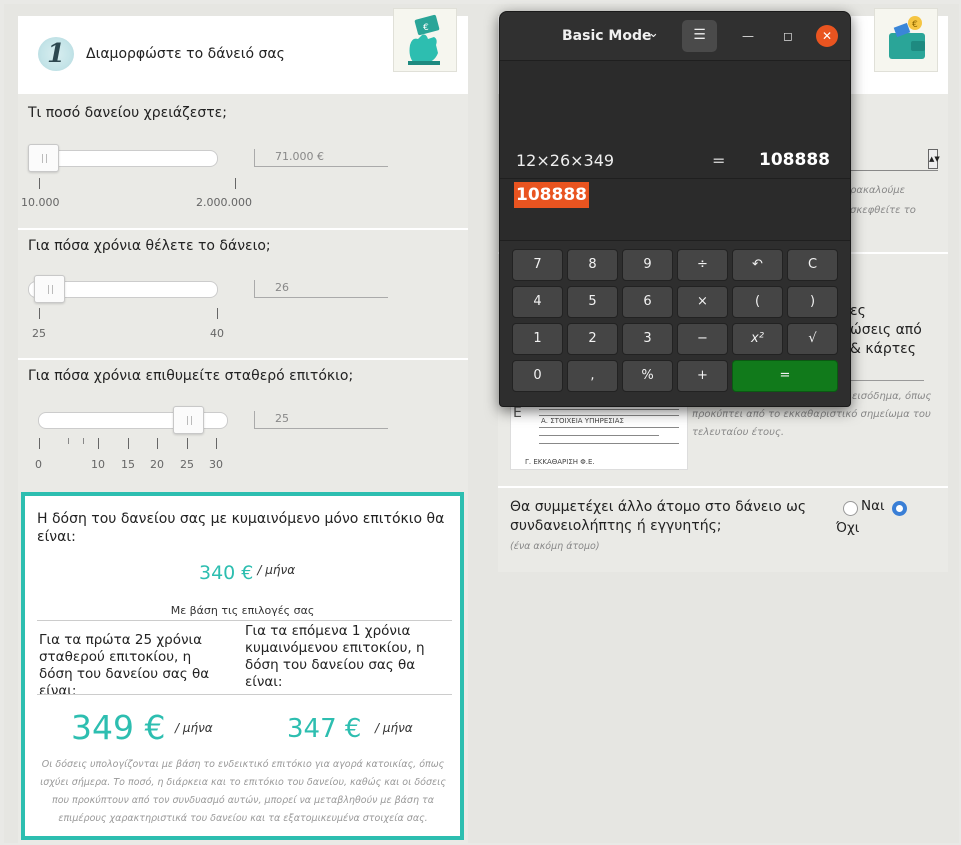 The image size is (961, 845). Describe the element at coordinates (226, 573) in the screenshot. I see `variable-rate-value: 340 €` at that location.